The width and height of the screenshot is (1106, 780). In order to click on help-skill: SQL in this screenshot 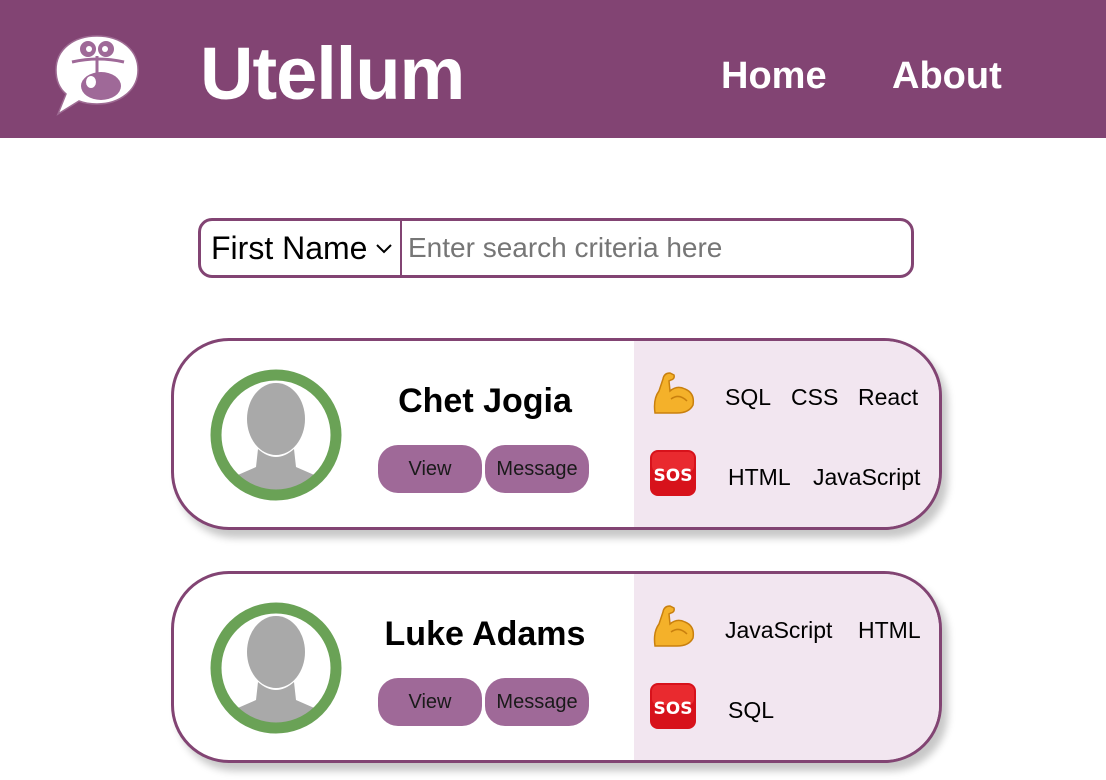, I will do `click(751, 710)`.